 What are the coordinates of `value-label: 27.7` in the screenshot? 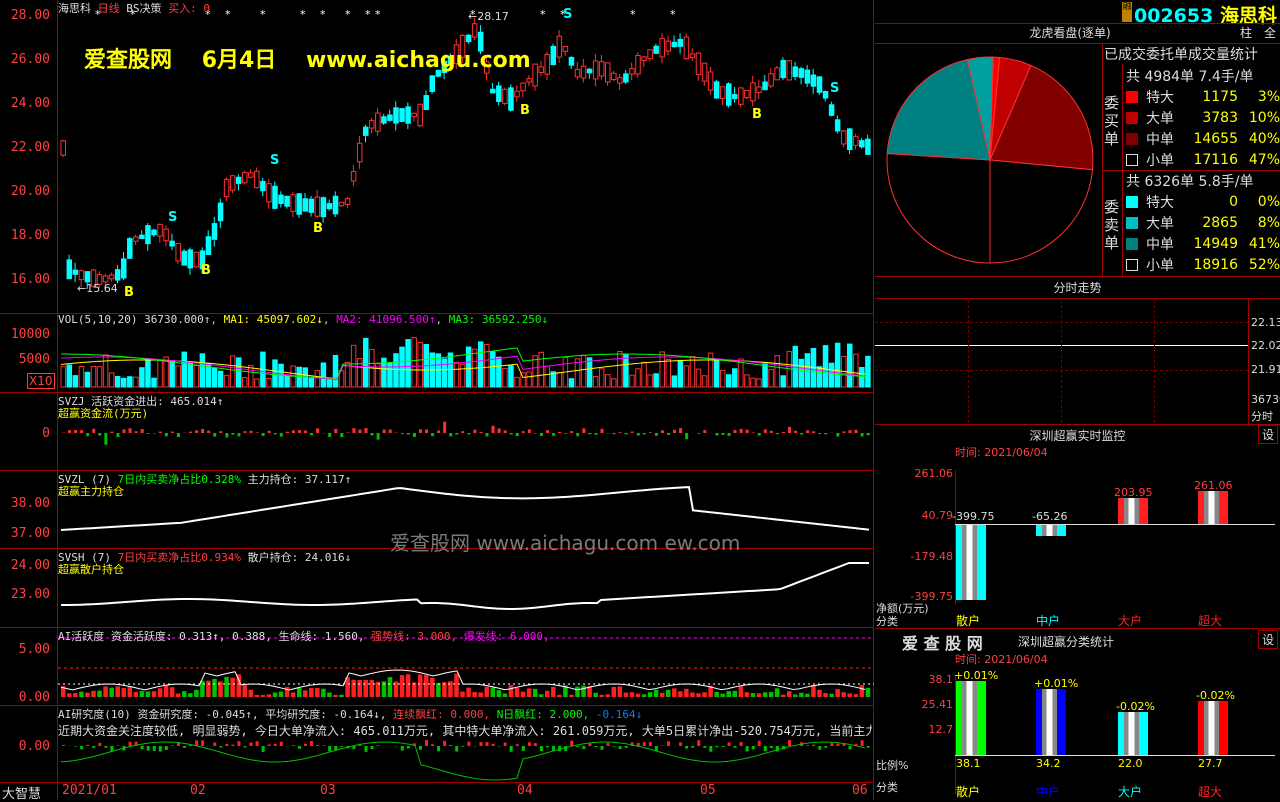 It's located at (1210, 763).